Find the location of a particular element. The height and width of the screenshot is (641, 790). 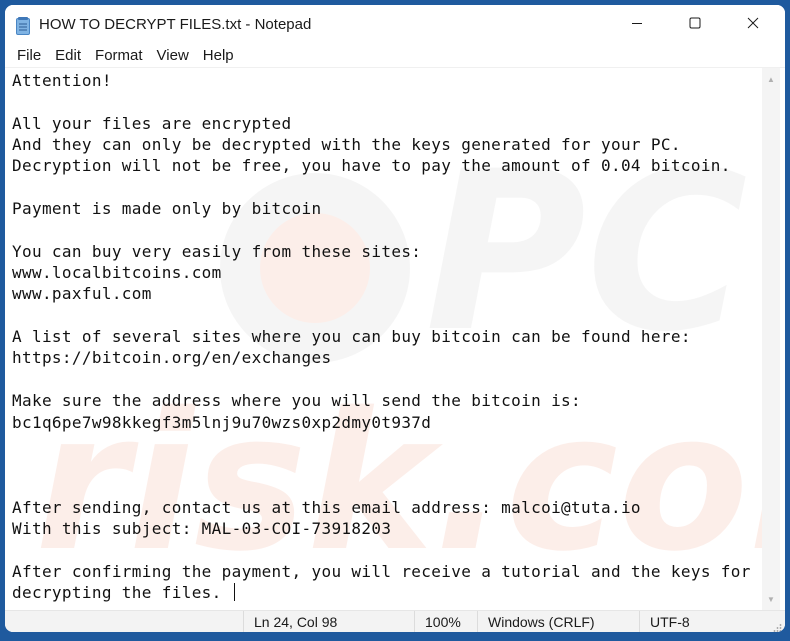

menu-edit: Edit is located at coordinates (68, 56).